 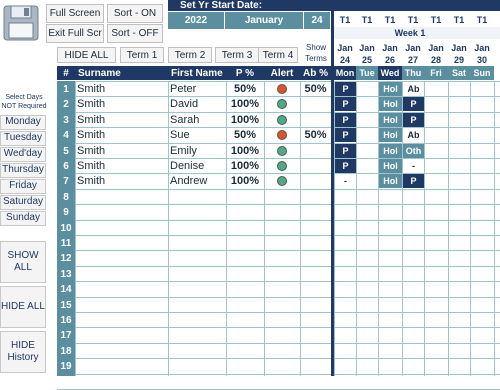 What do you see at coordinates (198, 181) in the screenshot?
I see `first-name-cell: Andrew` at bounding box center [198, 181].